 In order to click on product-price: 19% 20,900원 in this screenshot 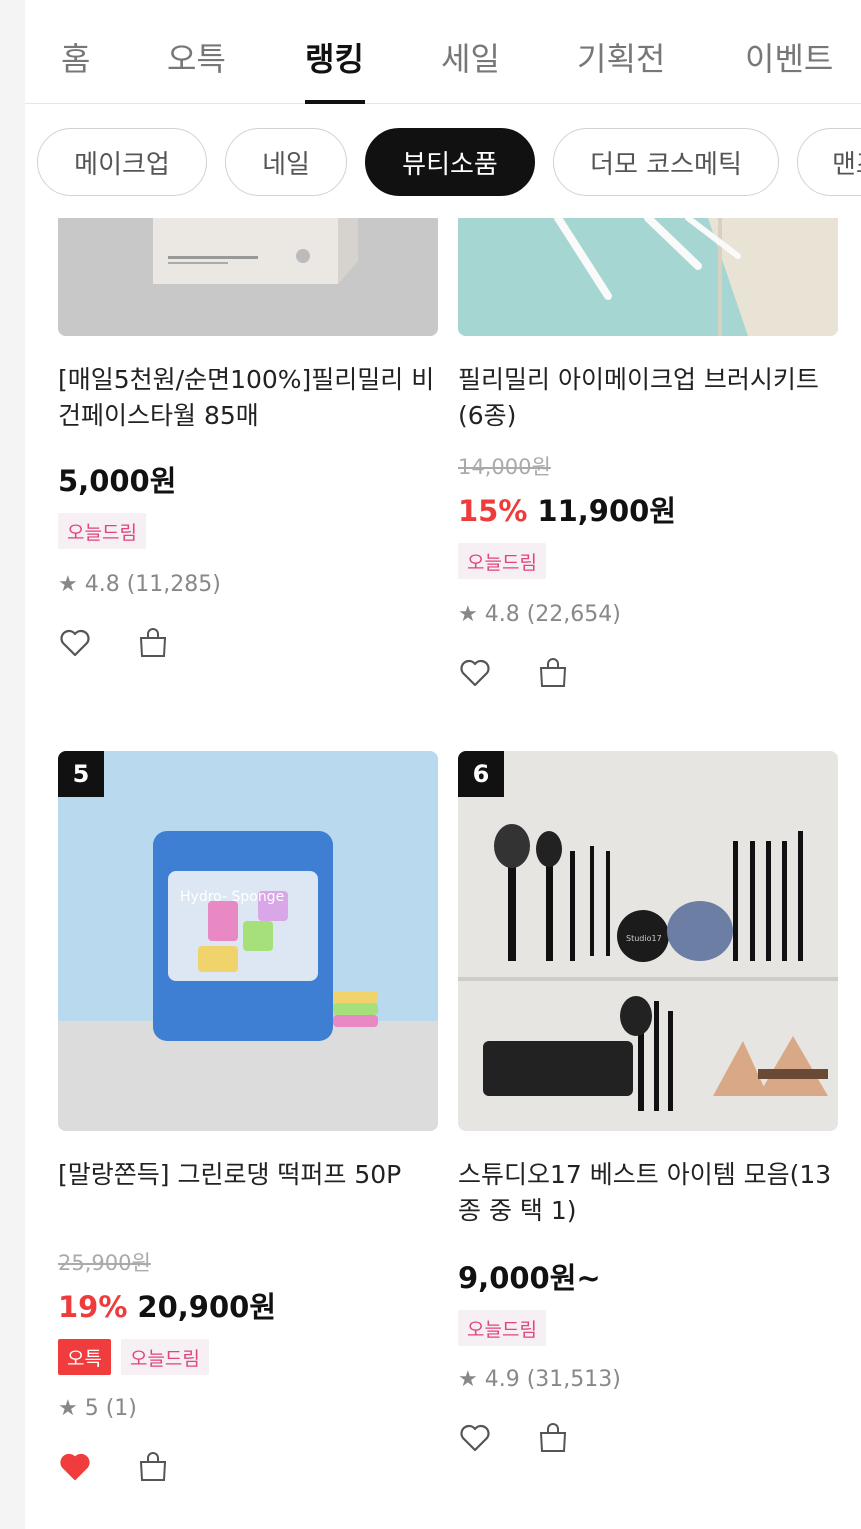, I will do `click(167, 1305)`.